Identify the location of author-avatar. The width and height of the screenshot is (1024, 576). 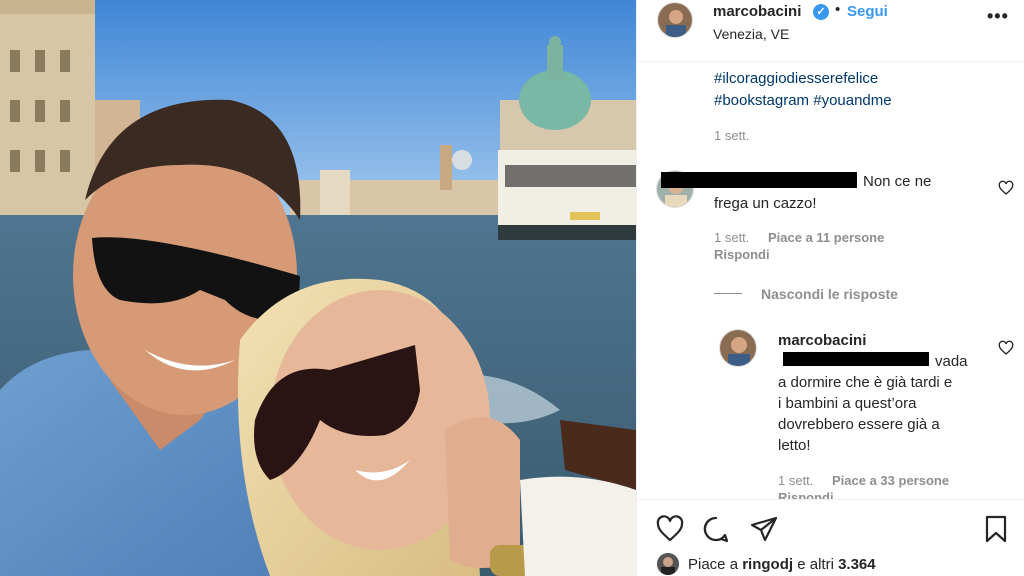
(675, 20).